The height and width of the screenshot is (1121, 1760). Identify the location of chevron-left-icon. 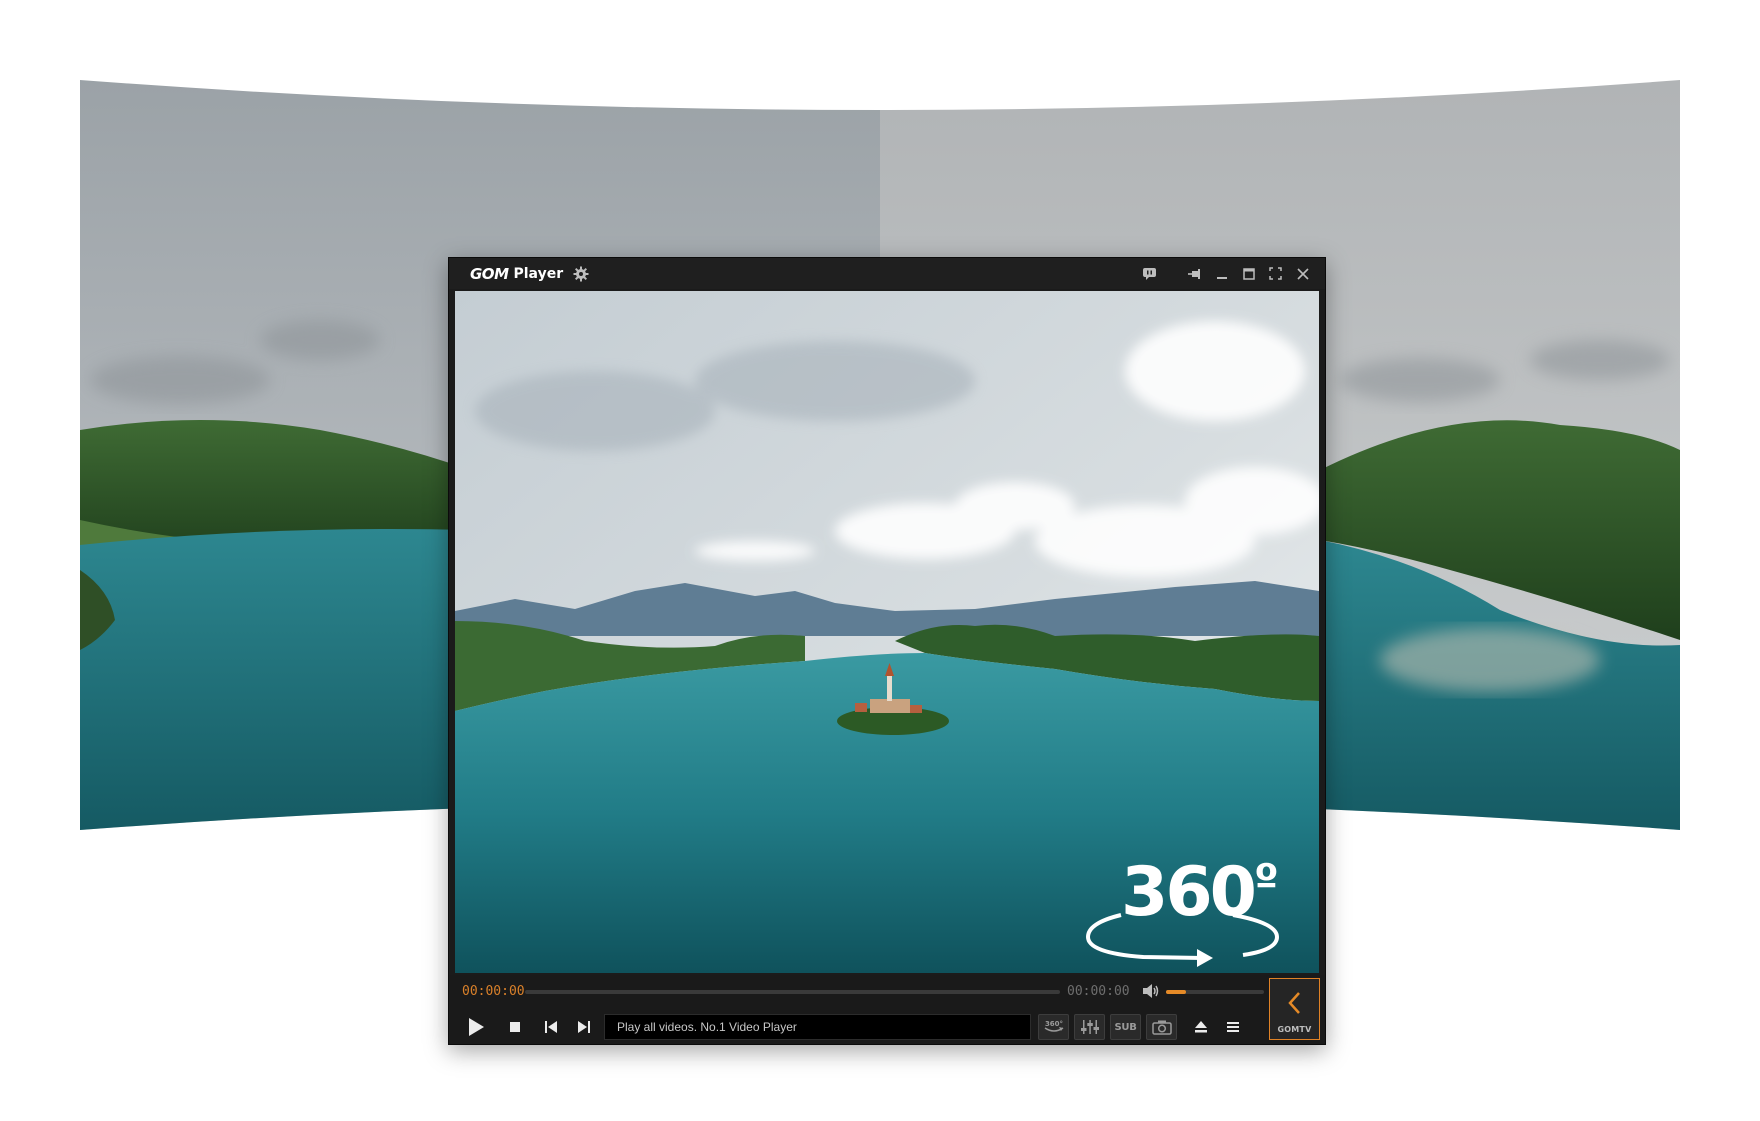
(1294, 1003).